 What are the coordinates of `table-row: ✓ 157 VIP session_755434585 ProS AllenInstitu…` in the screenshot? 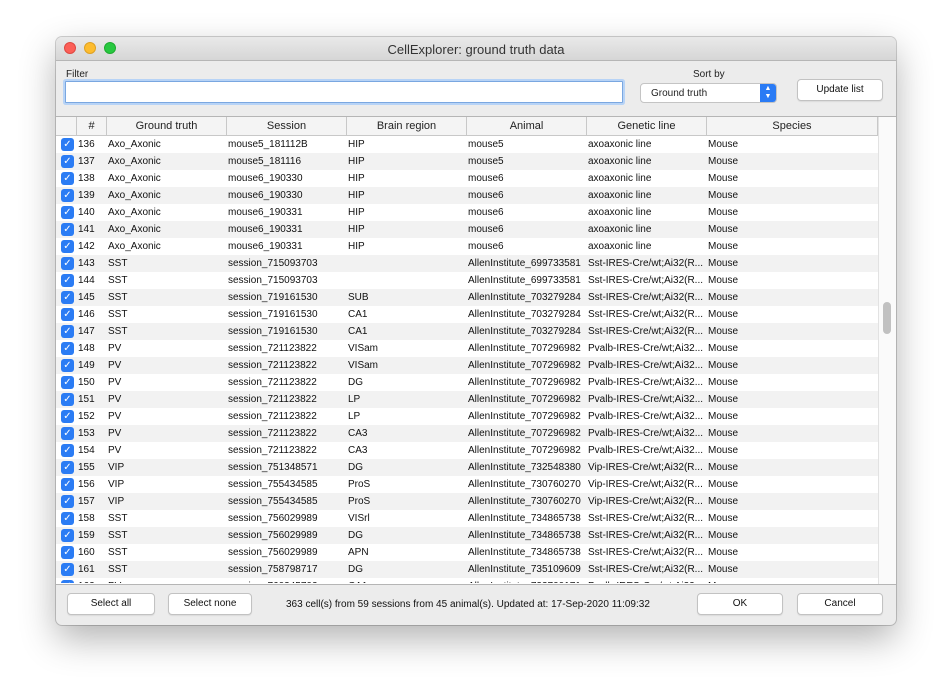 It's located at (467, 501).